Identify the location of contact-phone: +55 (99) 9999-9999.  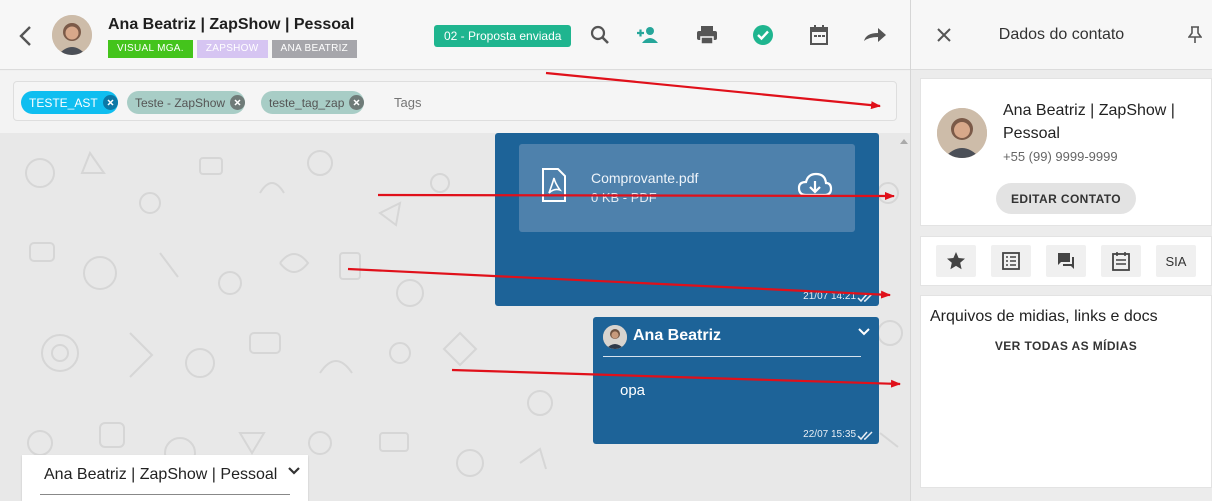
(1060, 156).